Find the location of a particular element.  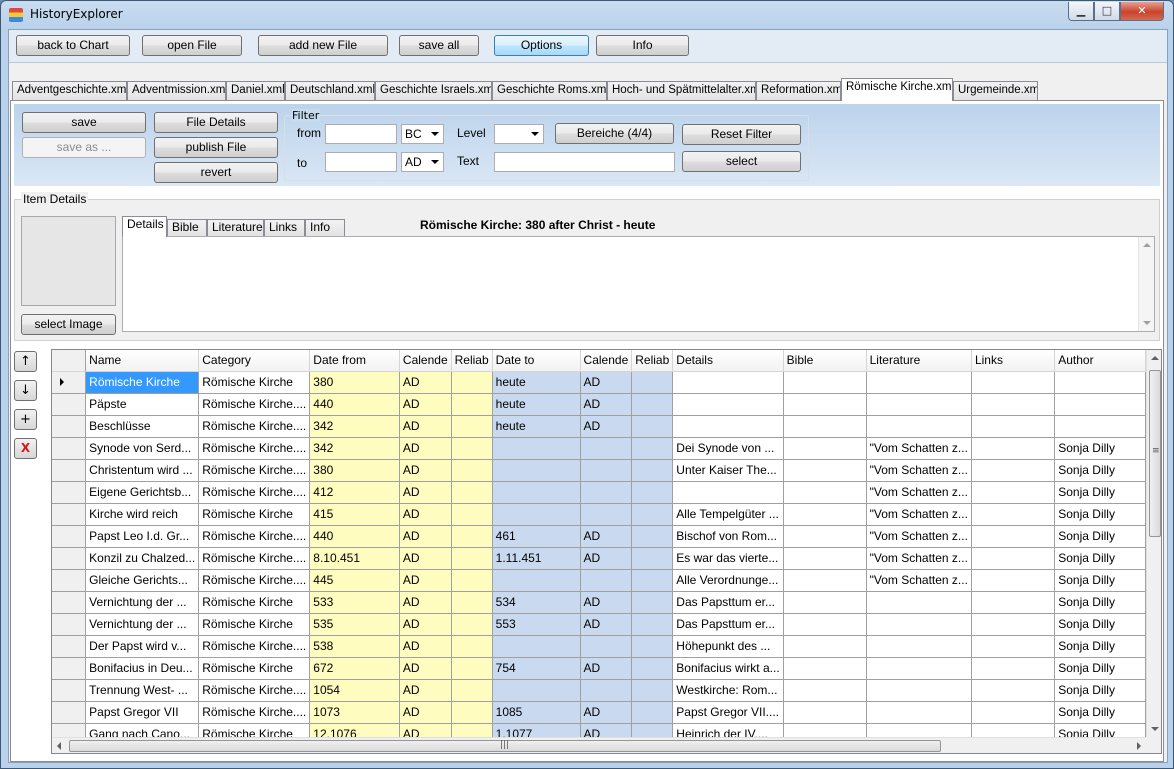

close-button: ✕ is located at coordinates (1142, 11).